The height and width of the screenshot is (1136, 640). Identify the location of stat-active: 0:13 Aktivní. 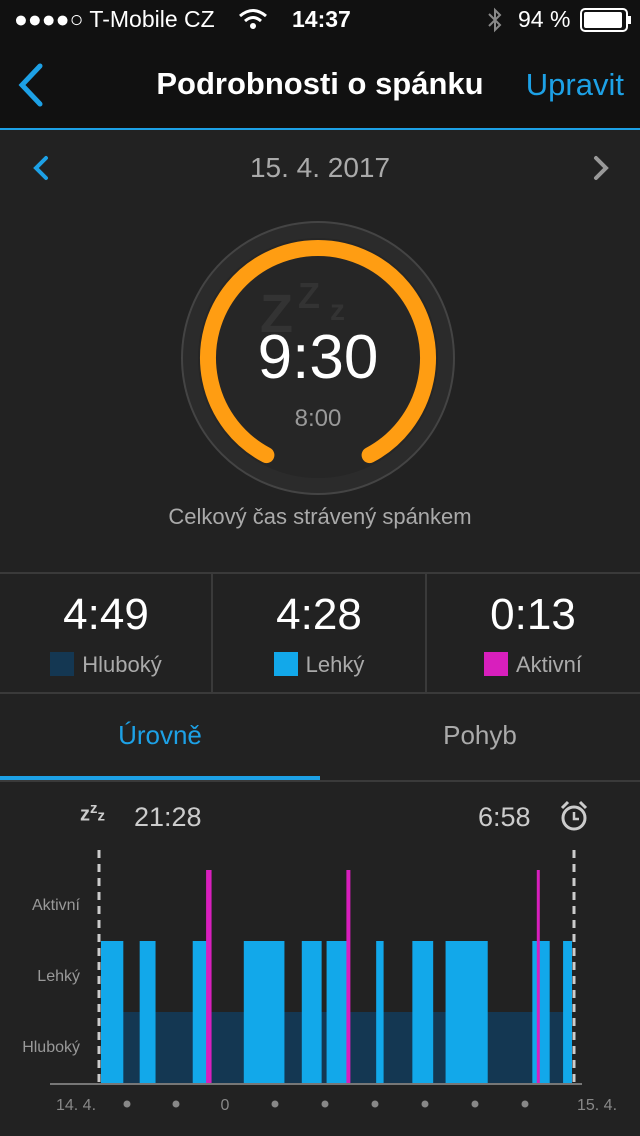
(533, 633).